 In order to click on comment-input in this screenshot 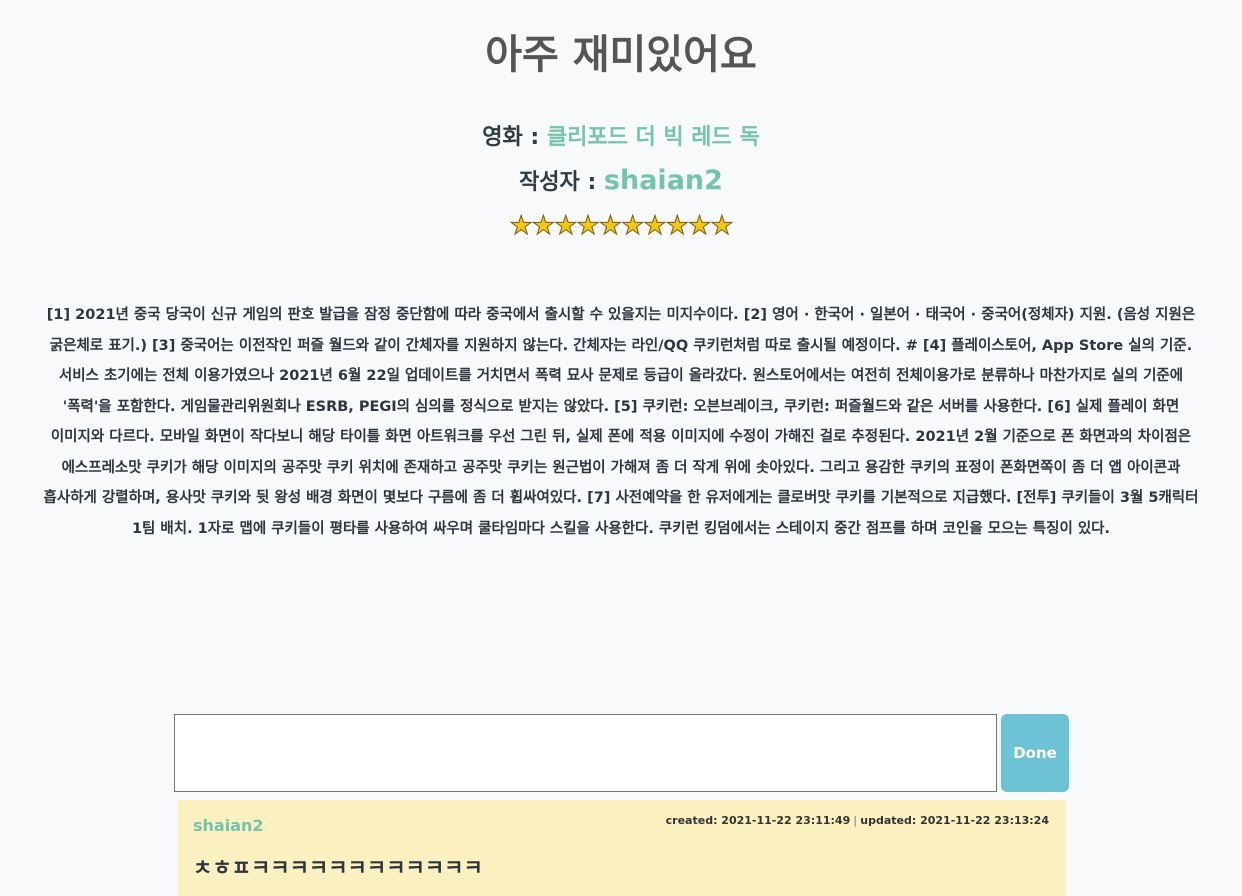, I will do `click(585, 753)`.